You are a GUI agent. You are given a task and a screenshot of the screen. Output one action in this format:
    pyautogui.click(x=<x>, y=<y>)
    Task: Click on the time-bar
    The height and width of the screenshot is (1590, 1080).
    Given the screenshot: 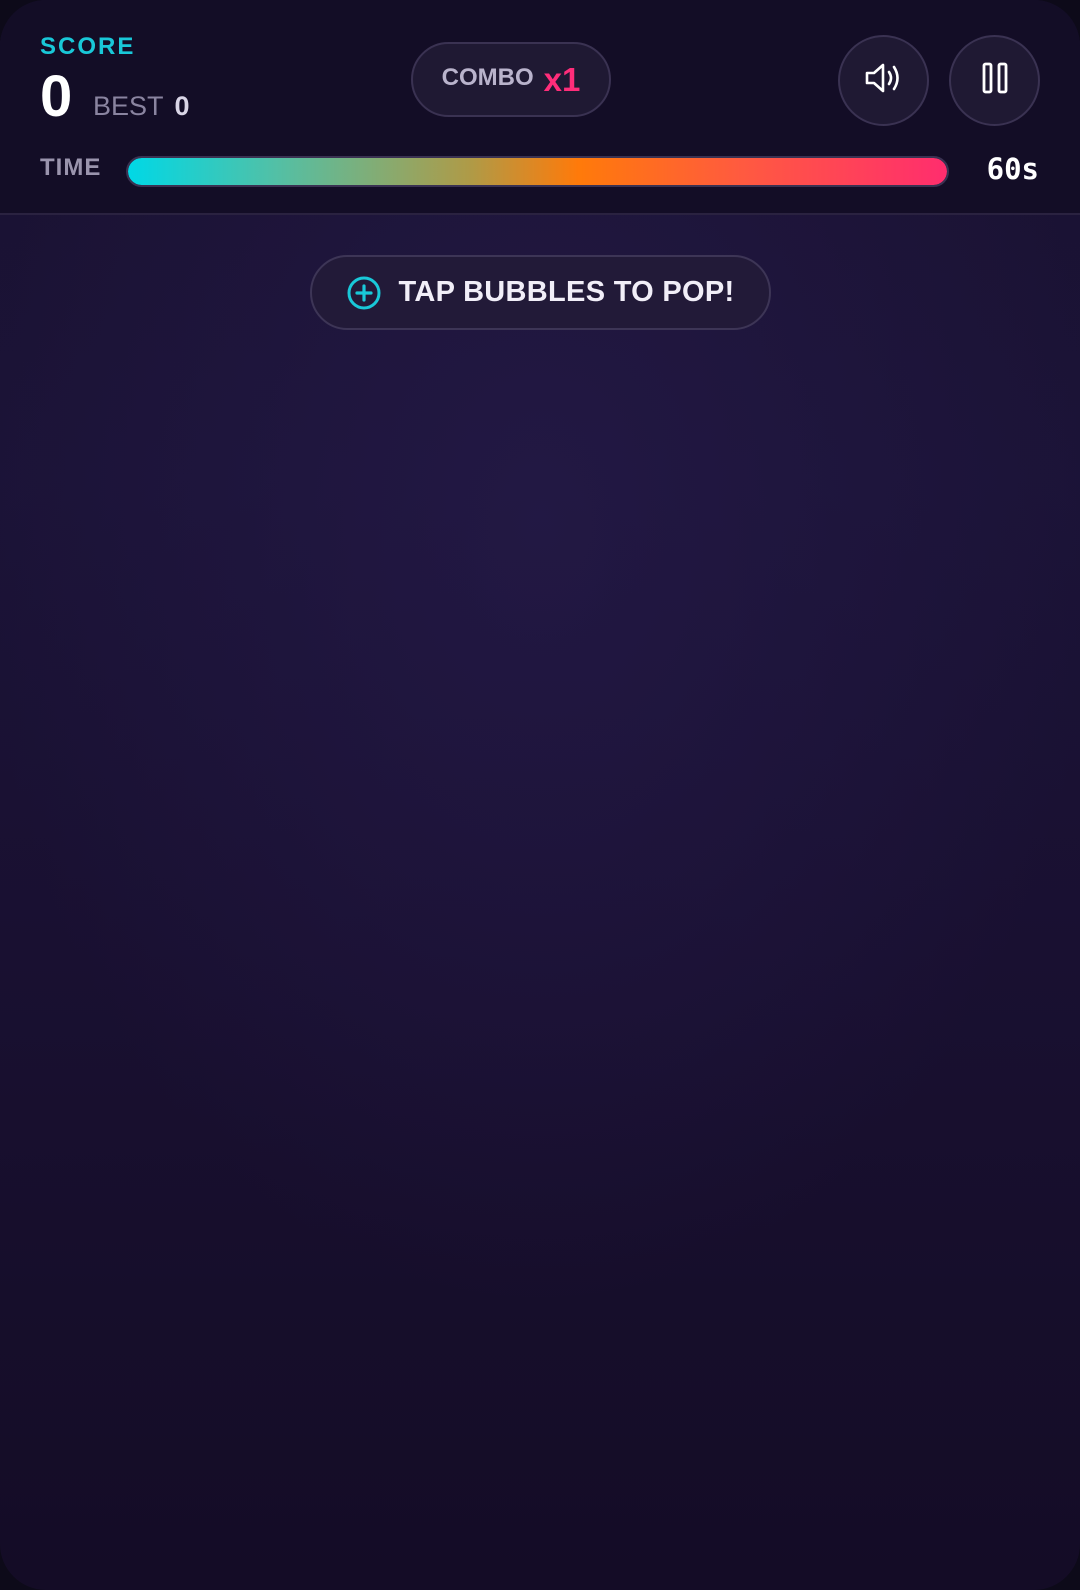 What is the action you would take?
    pyautogui.click(x=537, y=171)
    